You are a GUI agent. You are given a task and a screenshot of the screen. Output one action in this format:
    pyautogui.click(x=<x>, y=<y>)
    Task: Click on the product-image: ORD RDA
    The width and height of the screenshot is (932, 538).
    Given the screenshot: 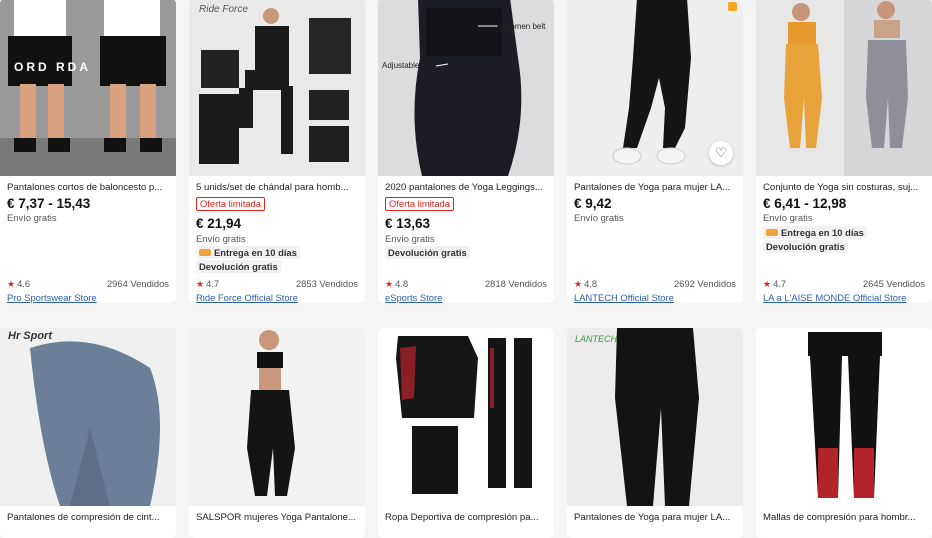 What is the action you would take?
    pyautogui.click(x=88, y=88)
    